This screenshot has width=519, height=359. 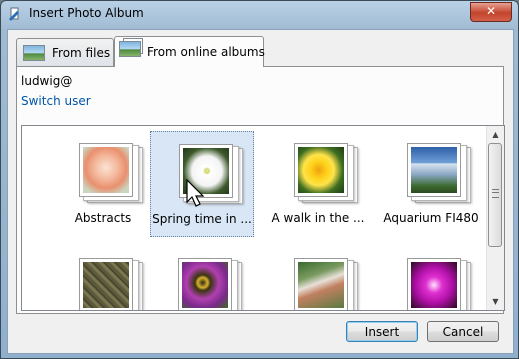 What do you see at coordinates (14, 14) in the screenshot?
I see `app-icon` at bounding box center [14, 14].